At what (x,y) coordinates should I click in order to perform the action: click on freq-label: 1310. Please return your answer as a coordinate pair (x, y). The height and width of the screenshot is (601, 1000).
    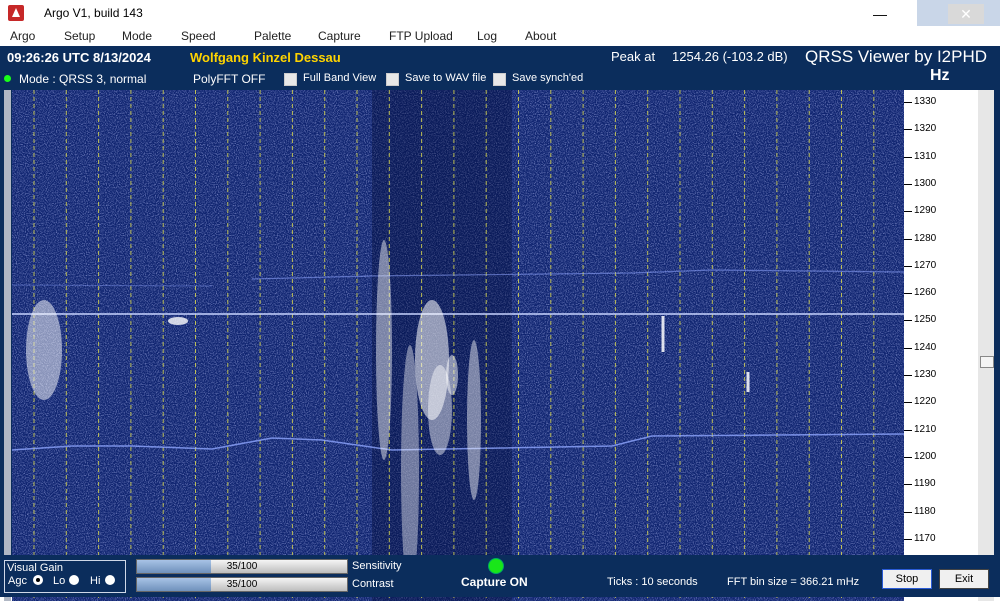
    Looking at the image, I should click on (925, 156).